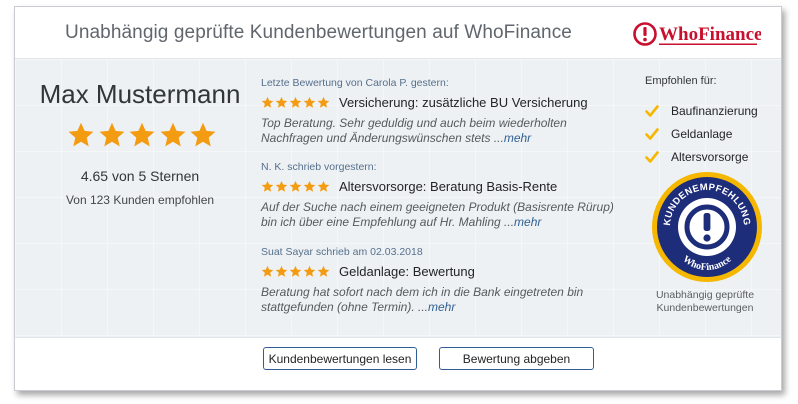 The image size is (798, 404). What do you see at coordinates (319, 167) in the screenshot?
I see `review-meta: N. K. schrieb vorgestern:` at bounding box center [319, 167].